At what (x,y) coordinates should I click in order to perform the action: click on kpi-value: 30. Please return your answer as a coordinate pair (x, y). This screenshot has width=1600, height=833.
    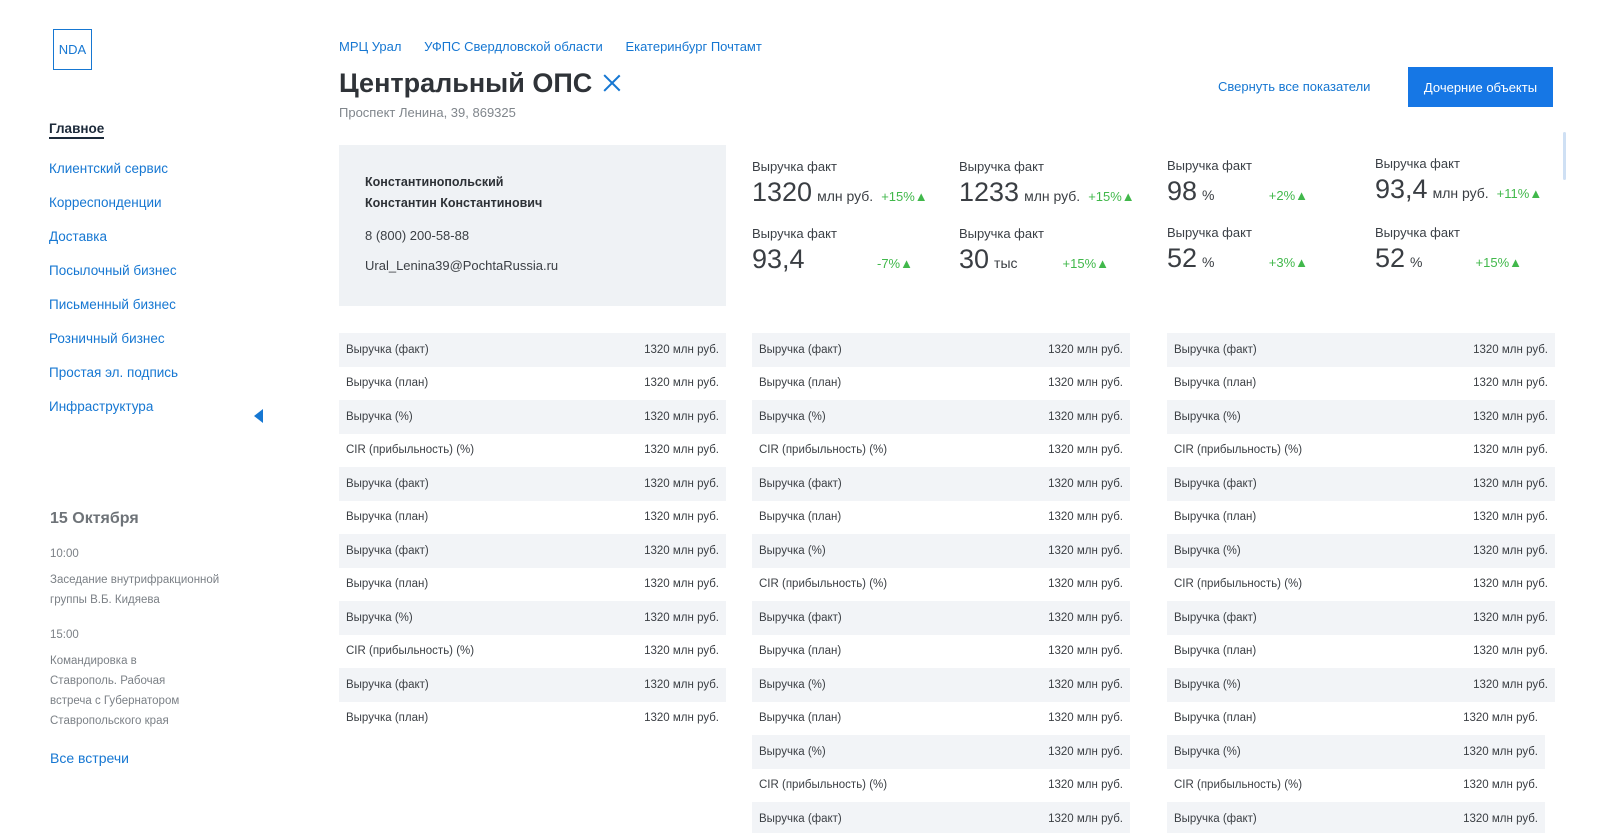
    Looking at the image, I should click on (974, 259).